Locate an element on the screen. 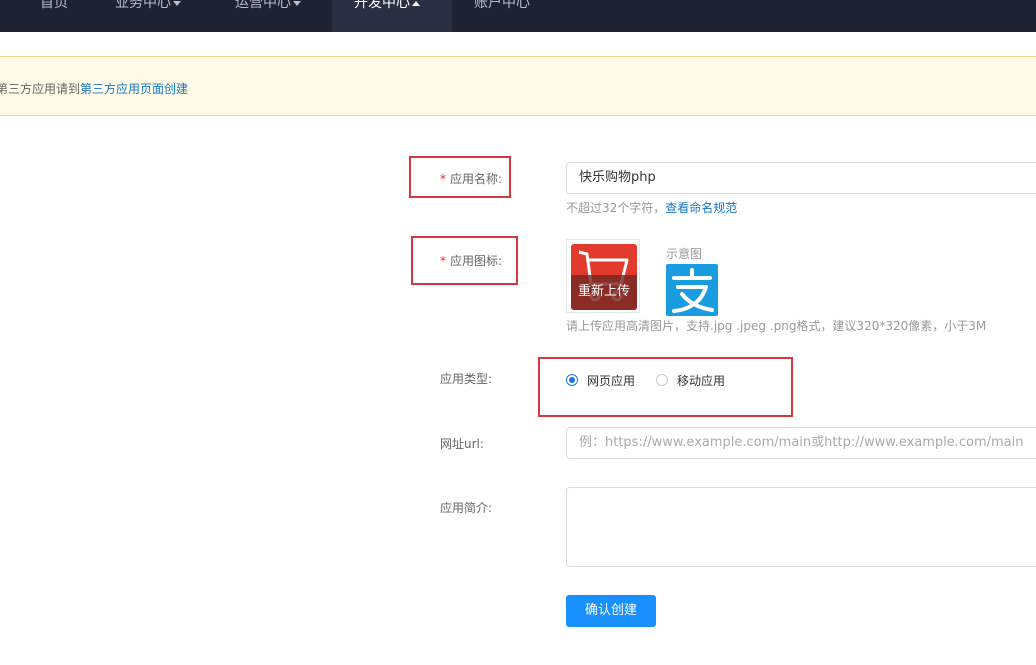 This screenshot has width=1036, height=665. app-name-label: * 应用名称: is located at coordinates (471, 179).